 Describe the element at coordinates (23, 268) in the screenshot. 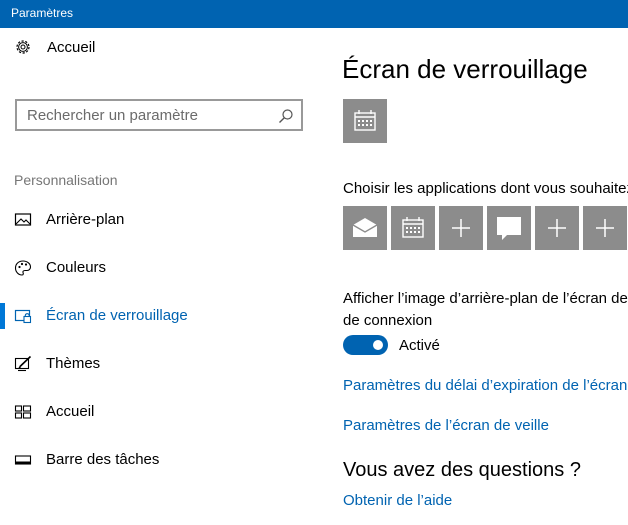

I see `palette-icon` at that location.